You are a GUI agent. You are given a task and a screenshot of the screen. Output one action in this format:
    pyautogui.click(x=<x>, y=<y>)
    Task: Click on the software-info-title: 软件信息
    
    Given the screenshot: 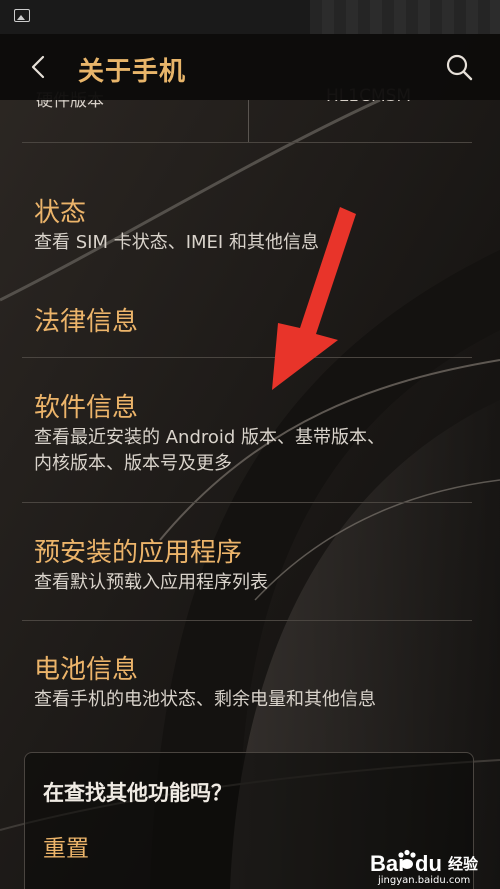 What is the action you would take?
    pyautogui.click(x=86, y=408)
    